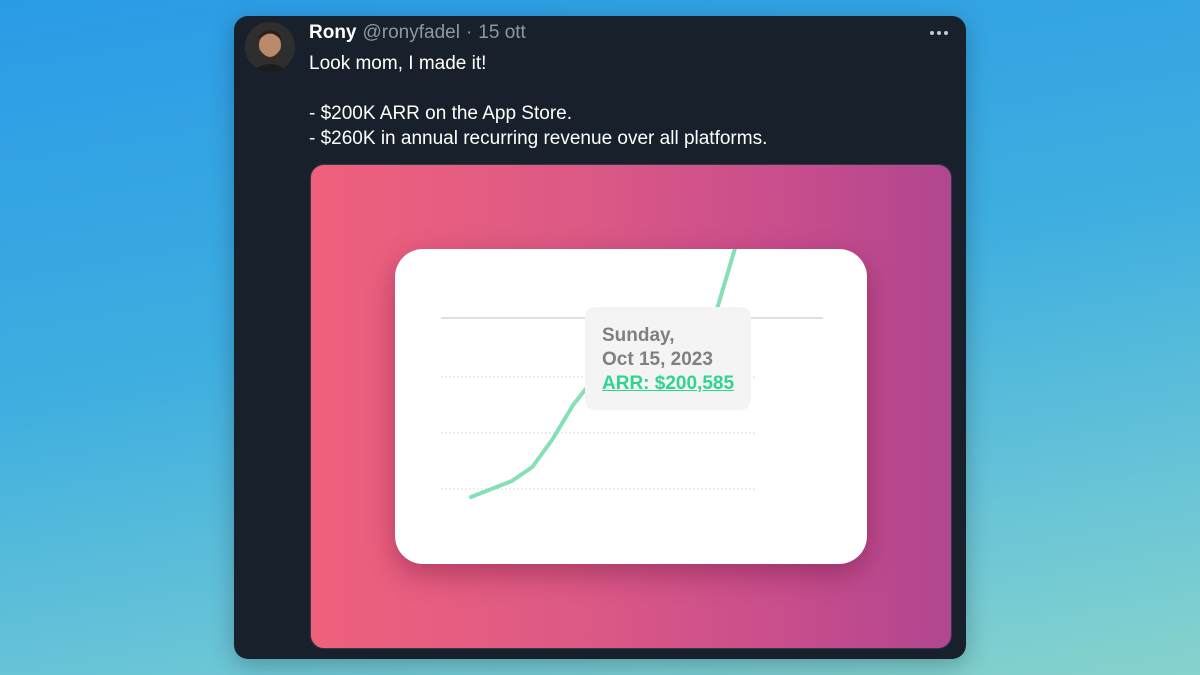 This screenshot has height=675, width=1200. I want to click on tooltip-date: Oct 15, 2023, so click(657, 359).